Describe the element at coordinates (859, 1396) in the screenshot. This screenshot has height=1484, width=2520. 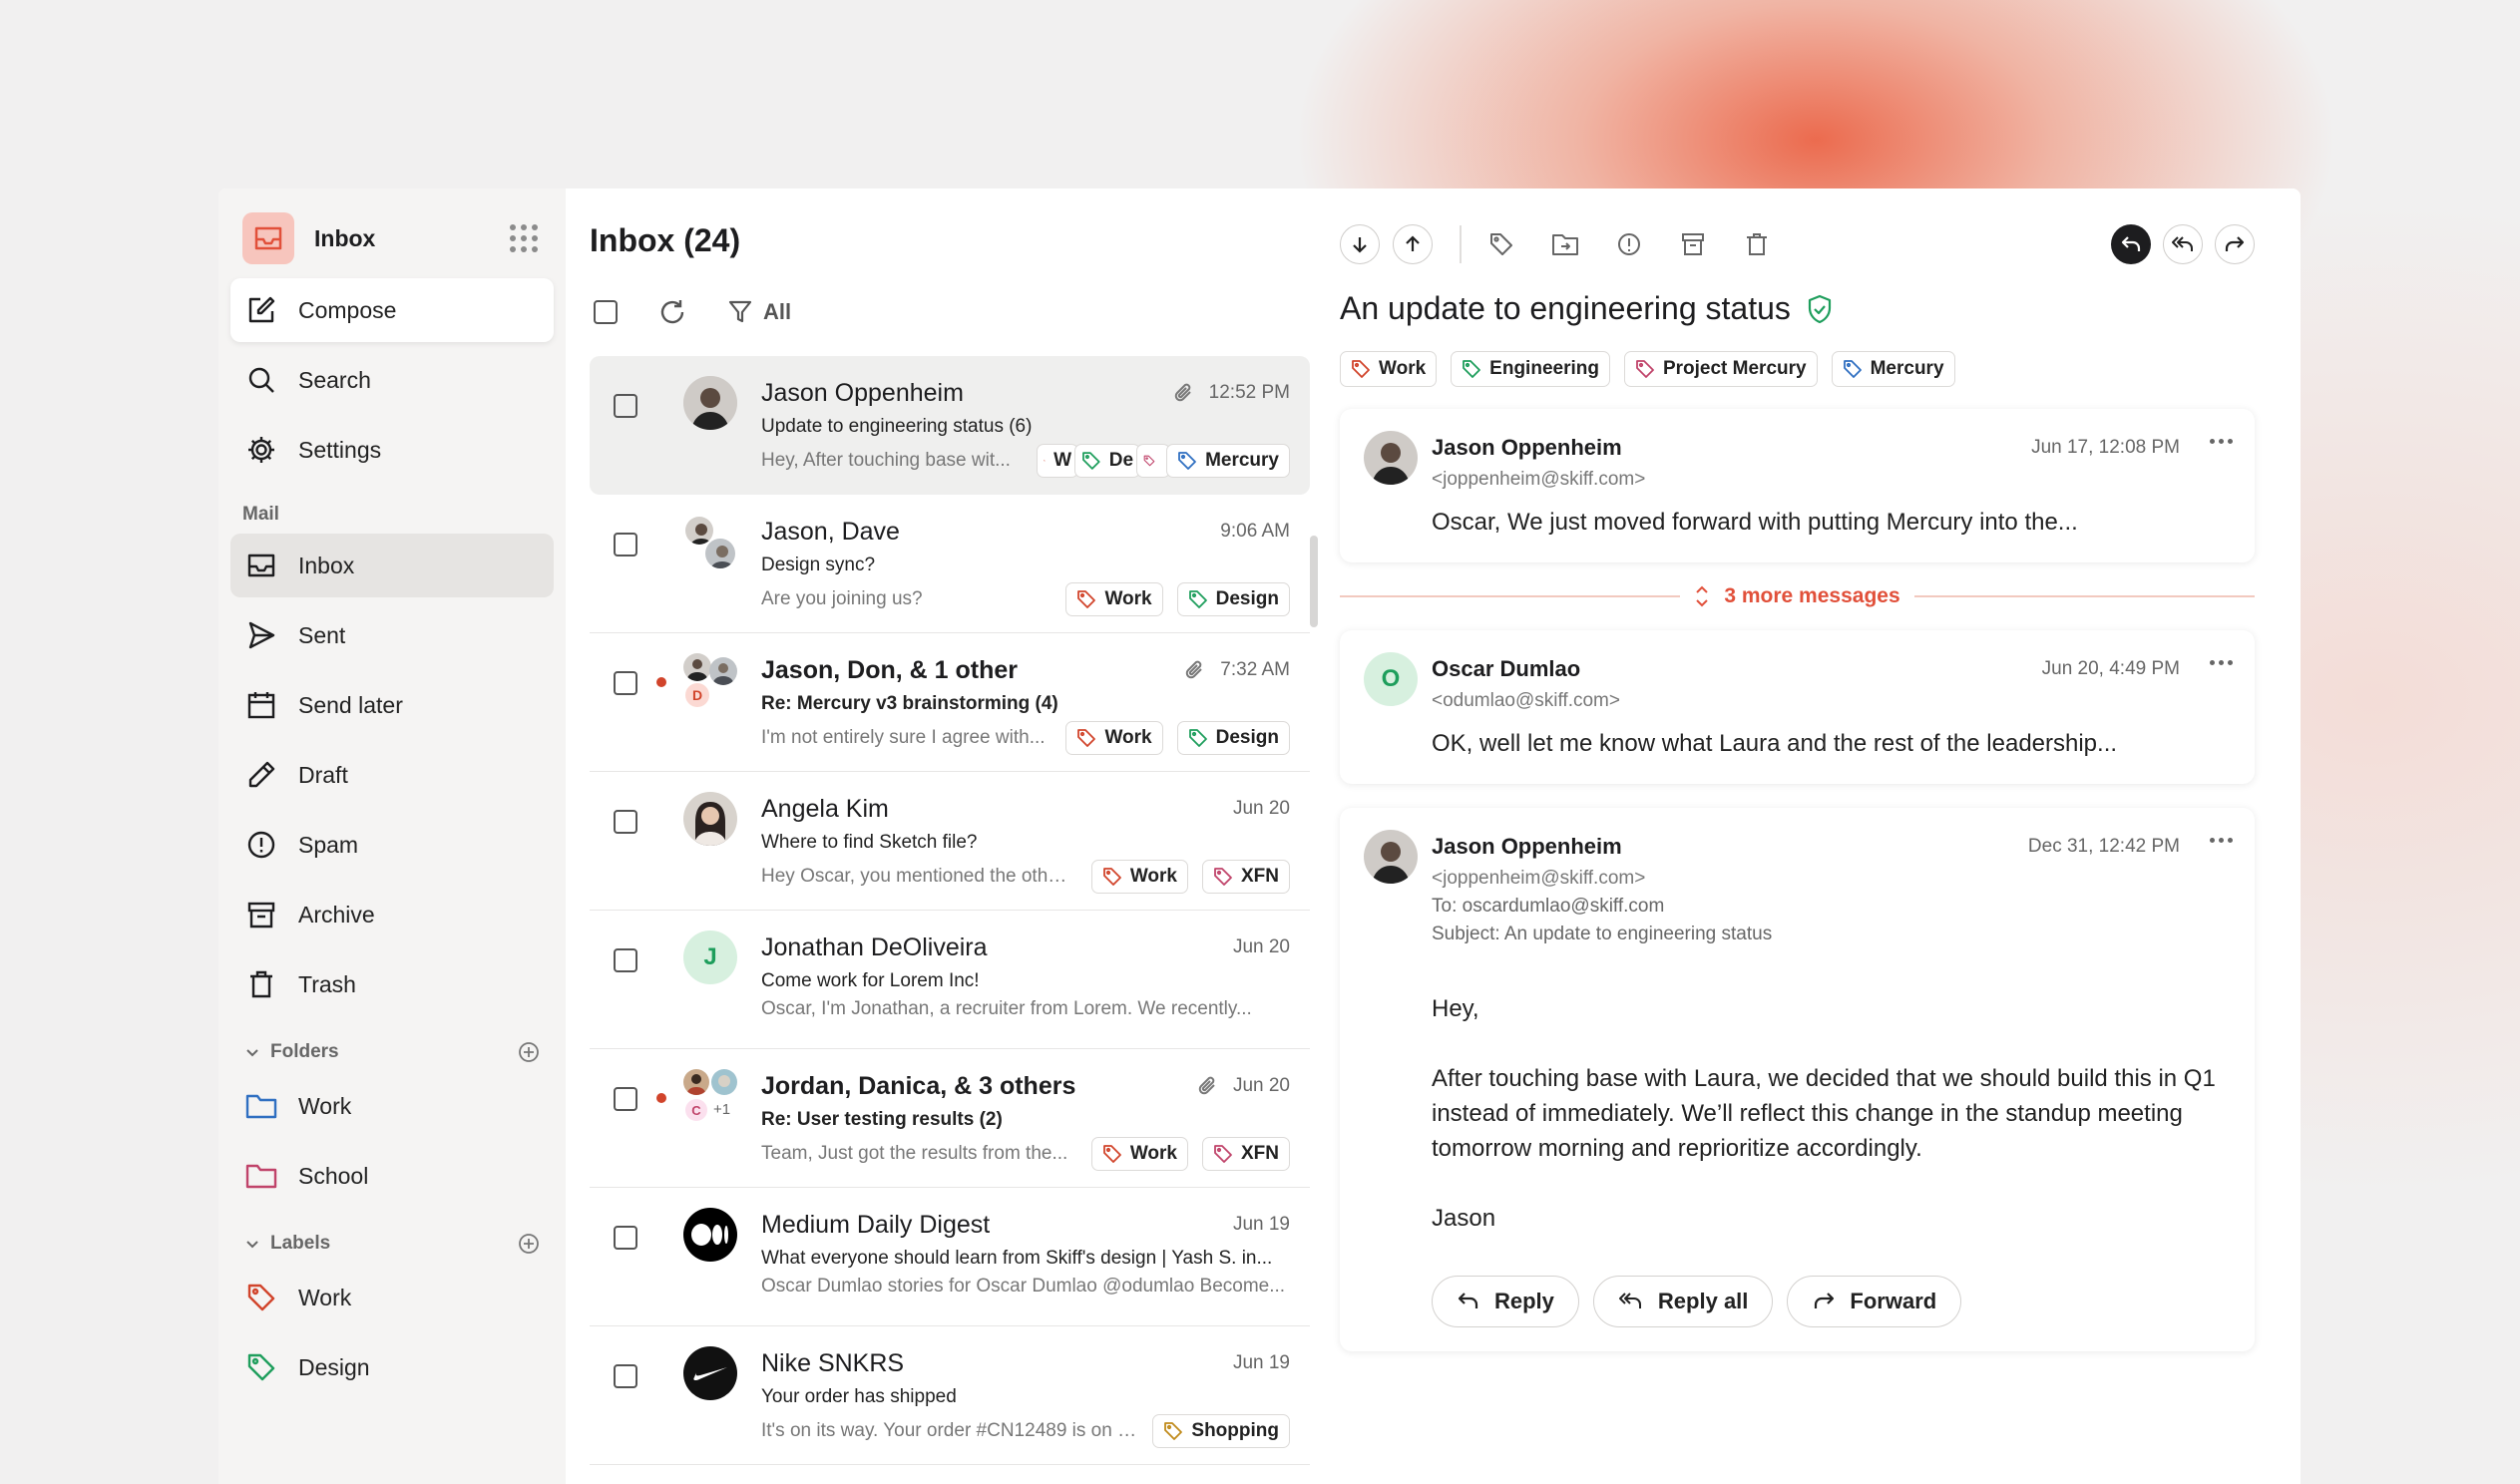
I see `message-subject: Your order has shipped` at that location.